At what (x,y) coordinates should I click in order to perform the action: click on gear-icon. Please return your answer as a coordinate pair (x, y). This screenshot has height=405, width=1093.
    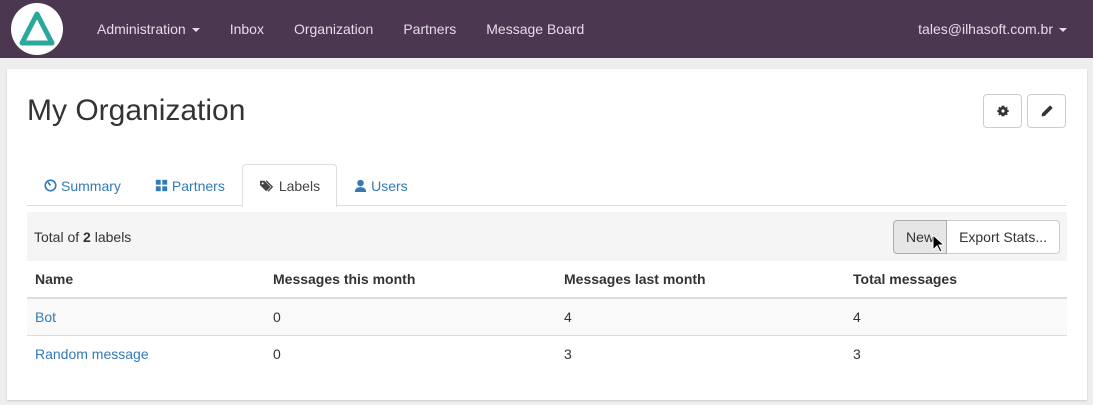
    Looking at the image, I should click on (1002, 111).